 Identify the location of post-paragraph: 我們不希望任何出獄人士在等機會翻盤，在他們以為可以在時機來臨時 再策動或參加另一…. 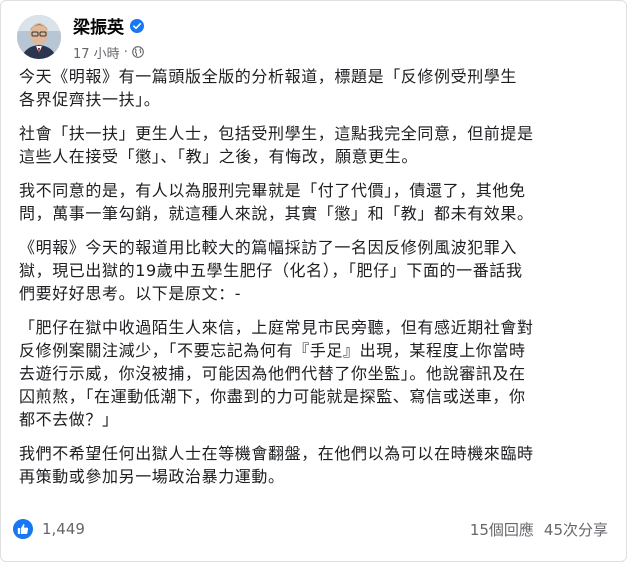
(276, 465).